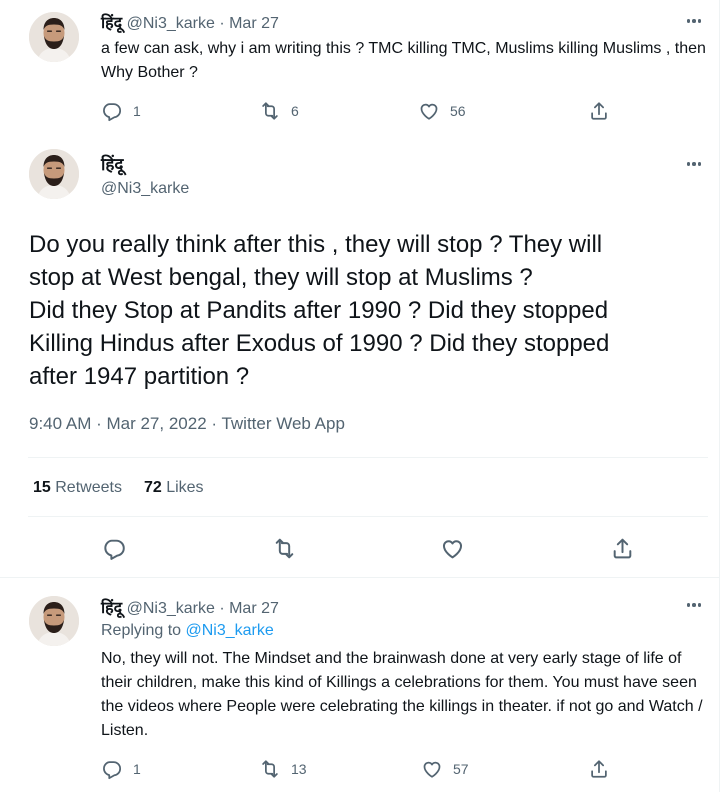 This screenshot has width=720, height=792. I want to click on like-button: 56, so click(442, 111).